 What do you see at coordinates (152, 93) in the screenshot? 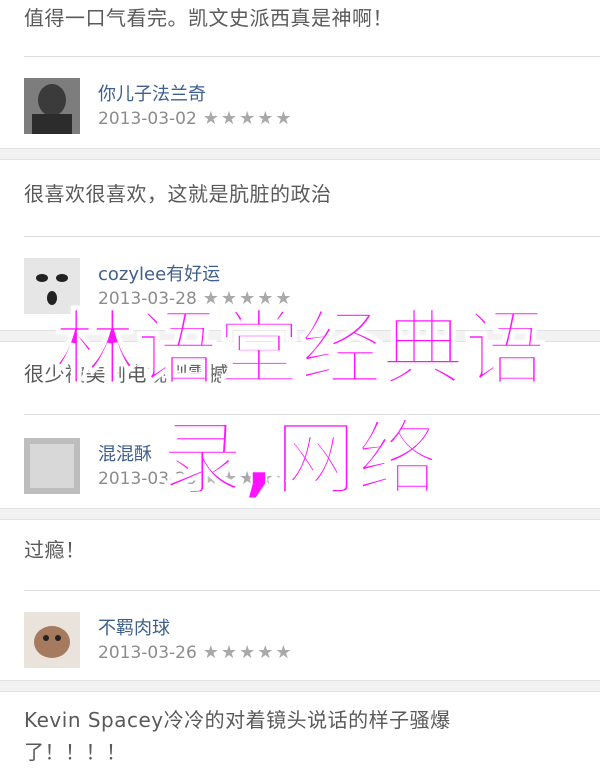
I see `author-name: 你儿子法兰奇` at bounding box center [152, 93].